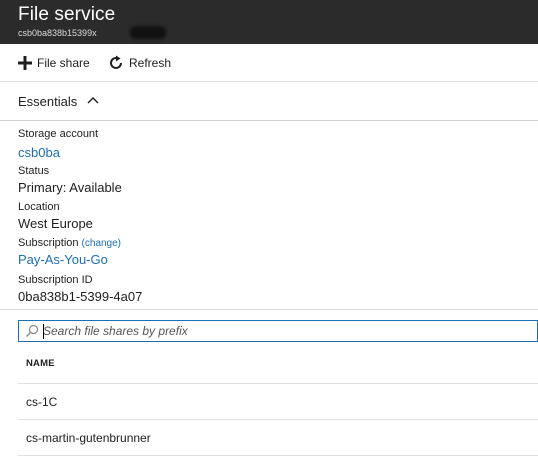 Image resolution: width=538 pixels, height=466 pixels. I want to click on subscription-id-value: 0ba838b1-5399-4a07, so click(80, 296).